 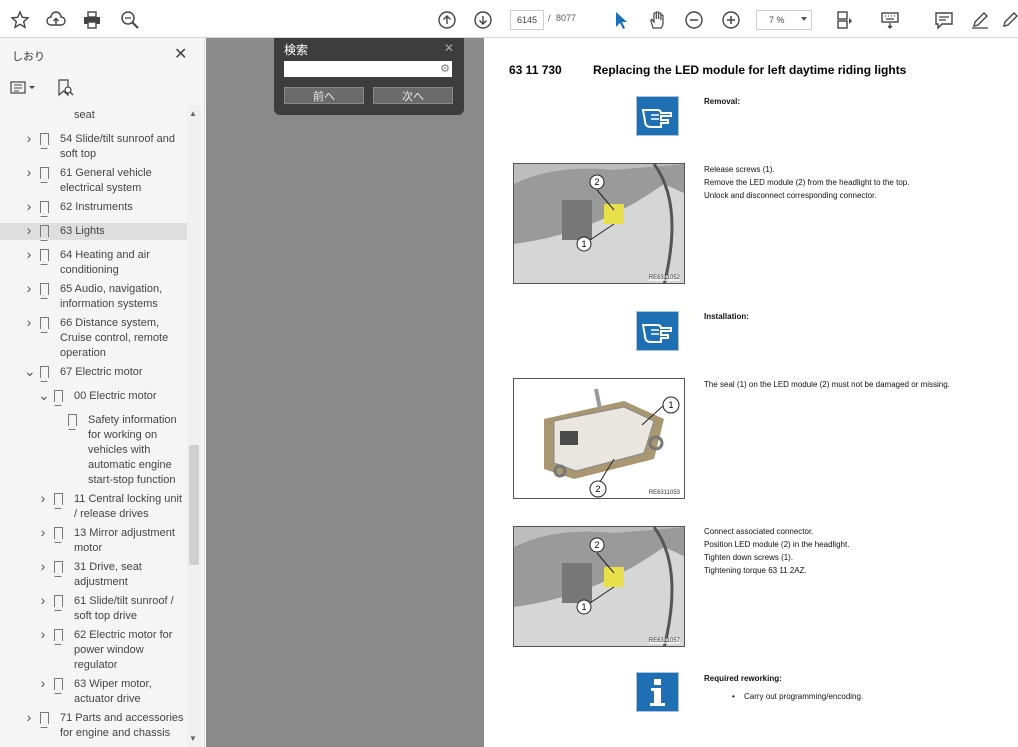 I want to click on print-icon, so click(x=92, y=20).